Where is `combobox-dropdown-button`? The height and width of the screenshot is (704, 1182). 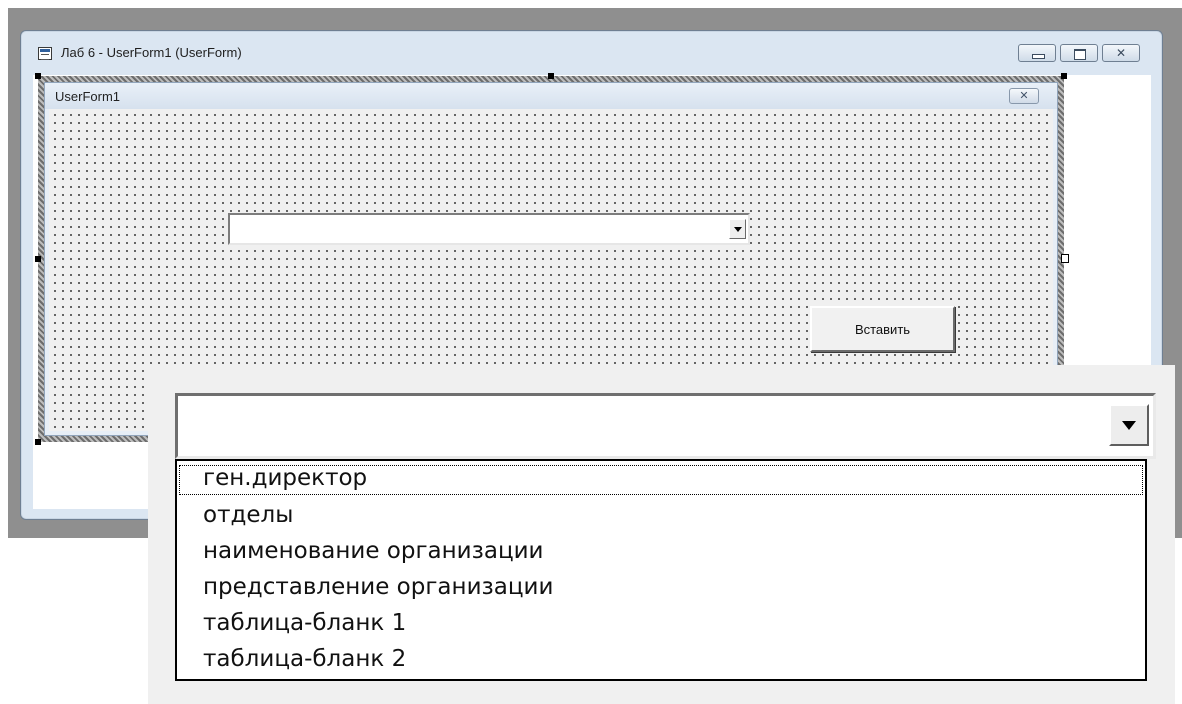 combobox-dropdown-button is located at coordinates (737, 229).